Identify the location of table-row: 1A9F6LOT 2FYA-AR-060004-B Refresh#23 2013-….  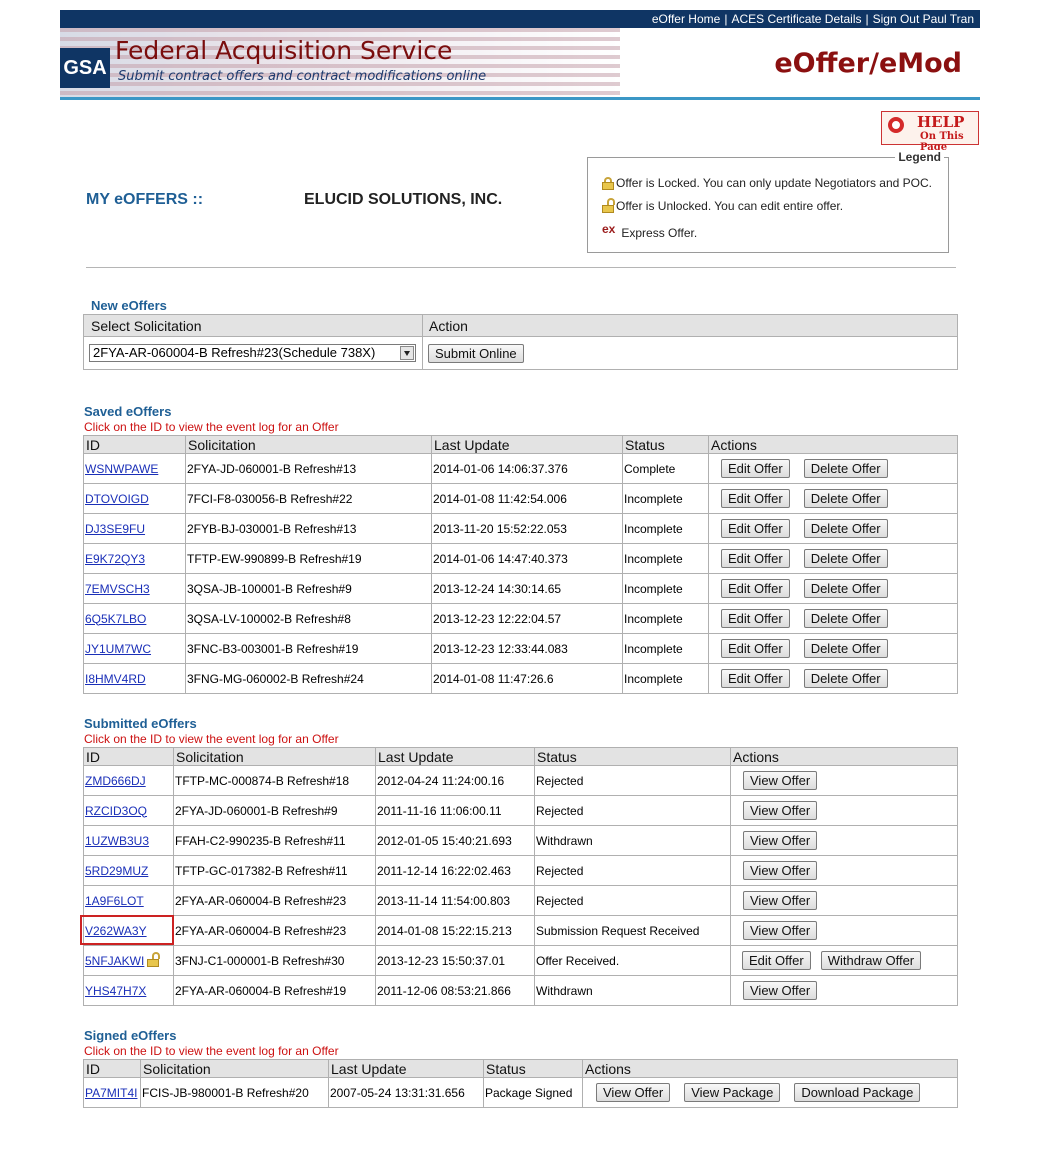
(520, 900).